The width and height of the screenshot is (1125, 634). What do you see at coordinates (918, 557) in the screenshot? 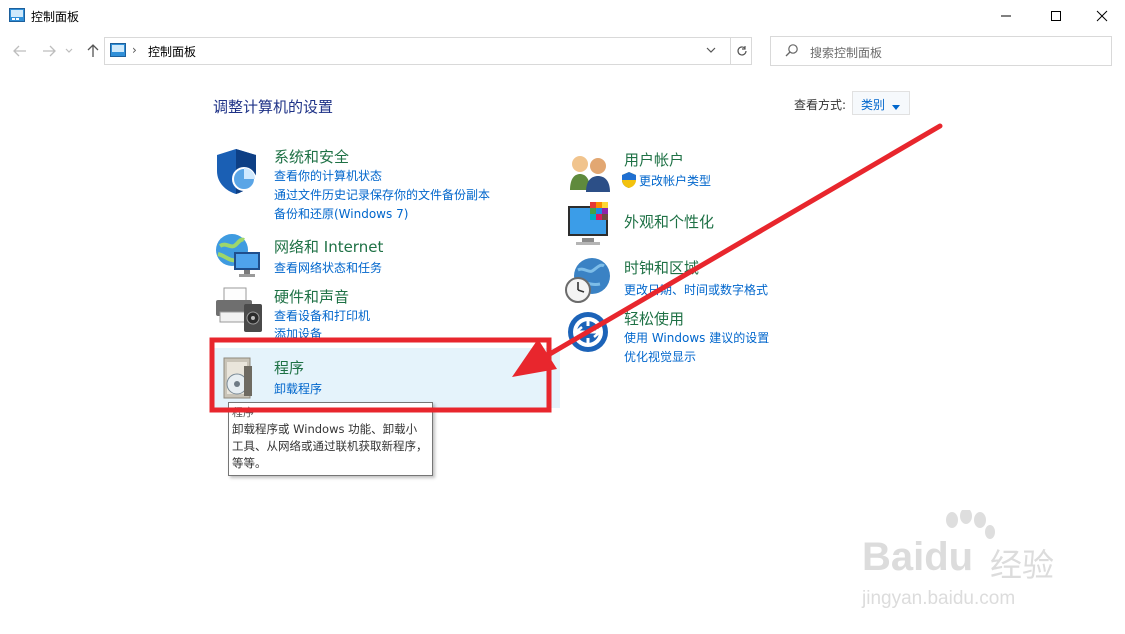
I see `watermark-brand: Baidu` at bounding box center [918, 557].